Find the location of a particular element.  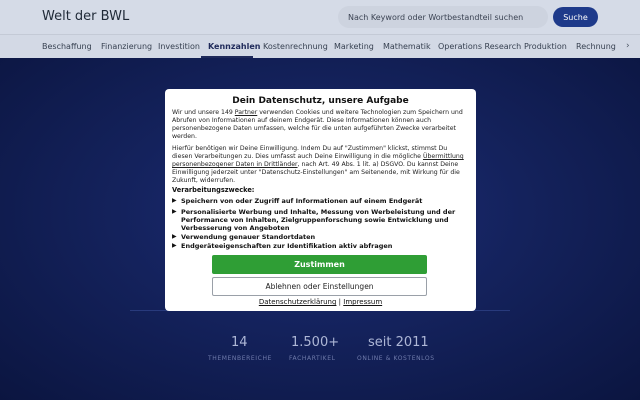

nav-item-produktion: Produktion is located at coordinates (545, 46).